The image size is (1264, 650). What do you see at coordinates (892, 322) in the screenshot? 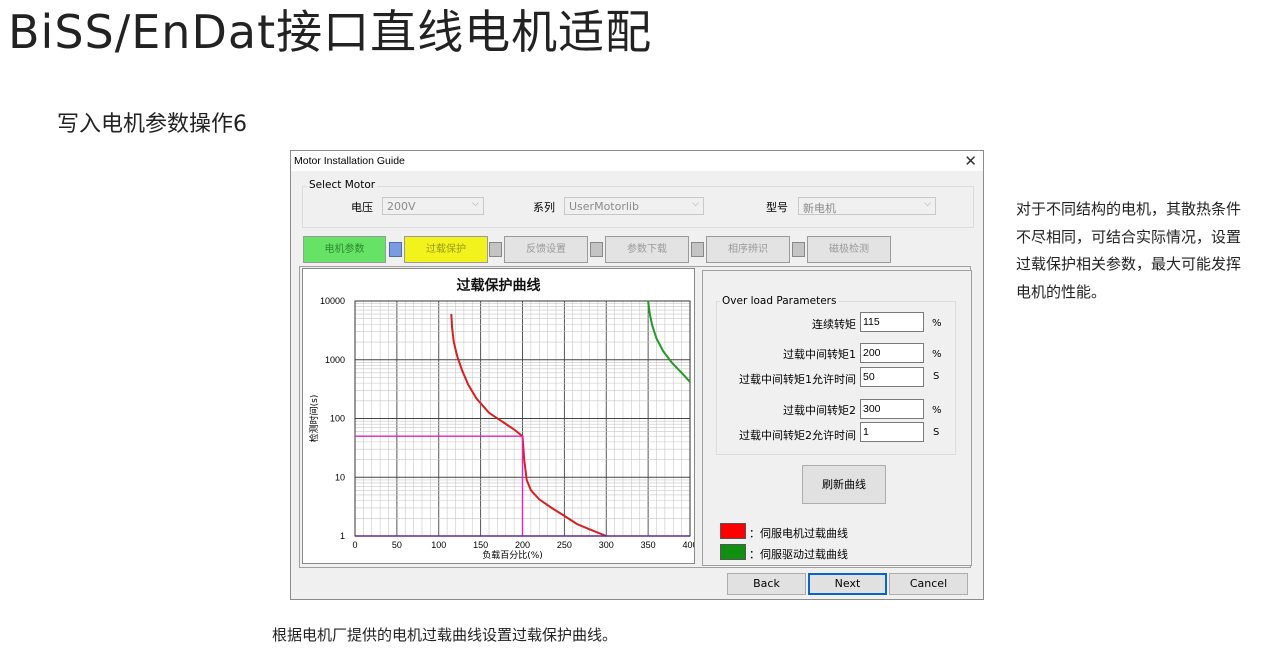
I see `continuous-torque-input` at bounding box center [892, 322].